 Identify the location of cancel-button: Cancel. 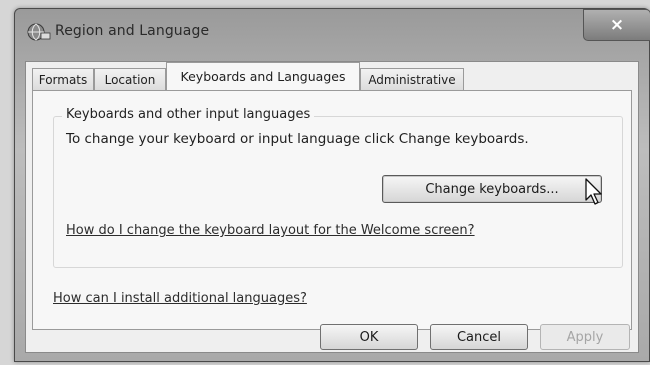
(479, 337).